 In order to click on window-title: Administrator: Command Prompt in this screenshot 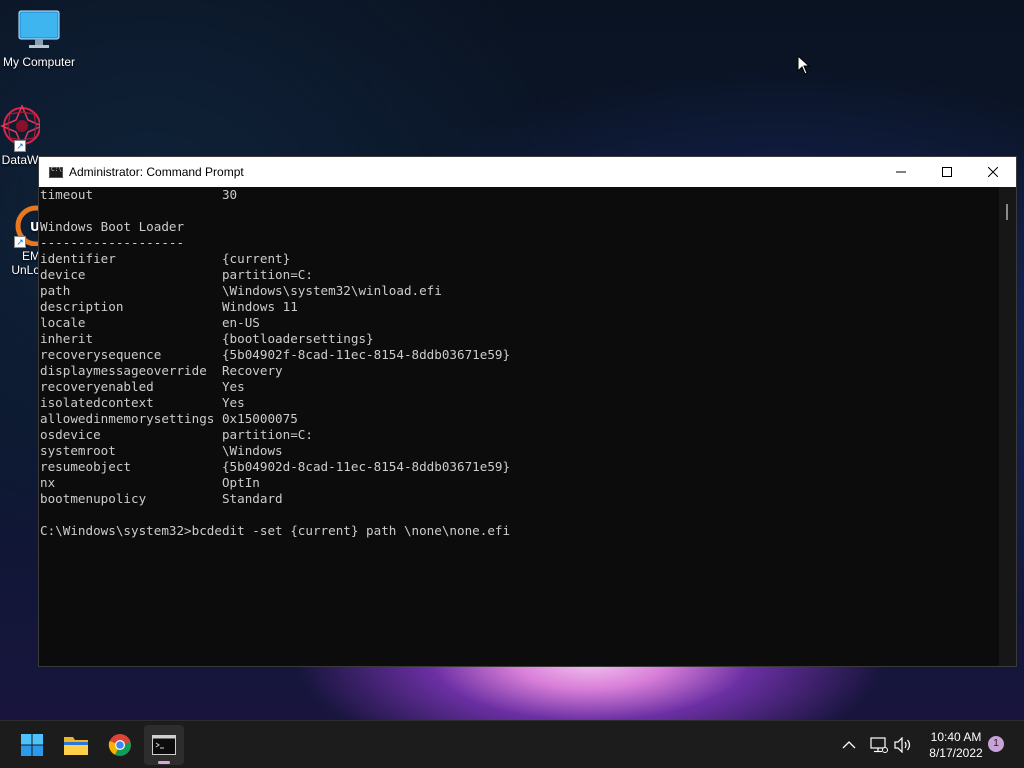, I will do `click(156, 172)`.